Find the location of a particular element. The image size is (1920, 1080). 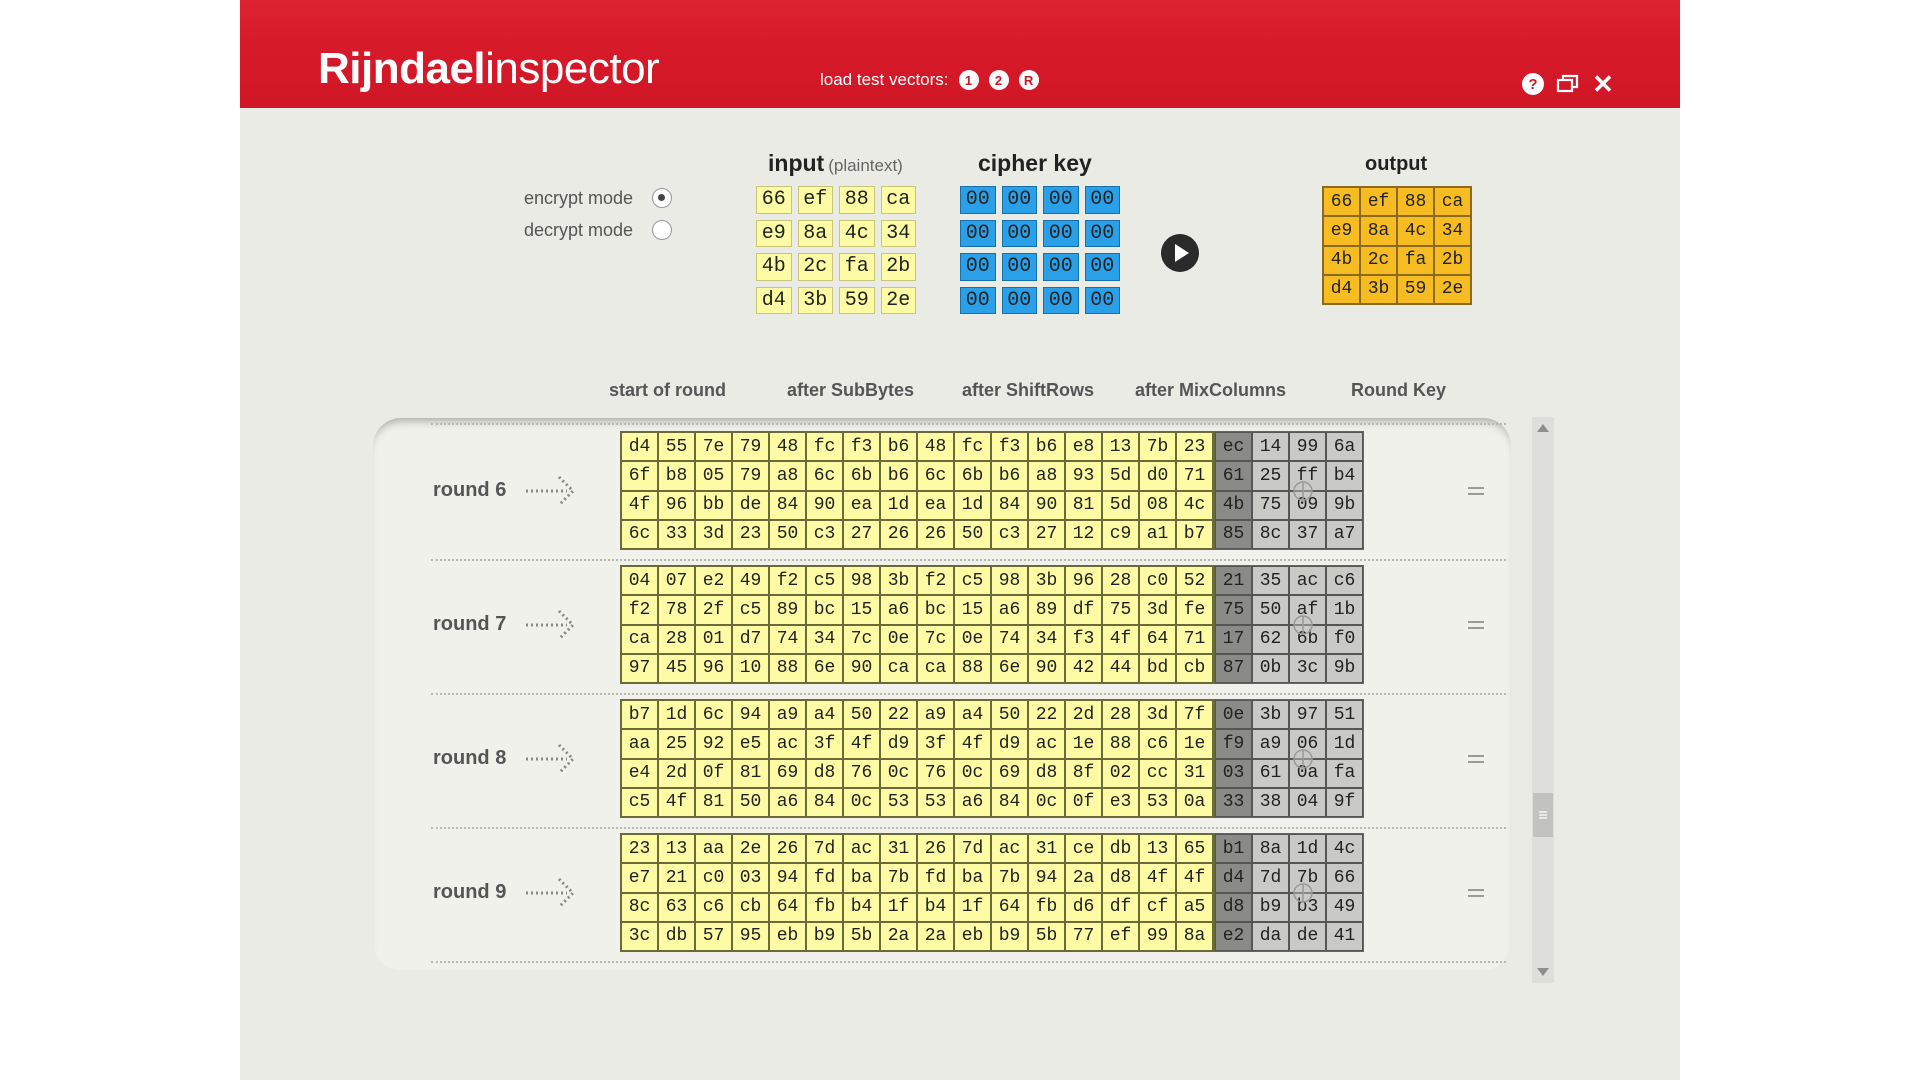

scroll-up-icon is located at coordinates (1543, 428).